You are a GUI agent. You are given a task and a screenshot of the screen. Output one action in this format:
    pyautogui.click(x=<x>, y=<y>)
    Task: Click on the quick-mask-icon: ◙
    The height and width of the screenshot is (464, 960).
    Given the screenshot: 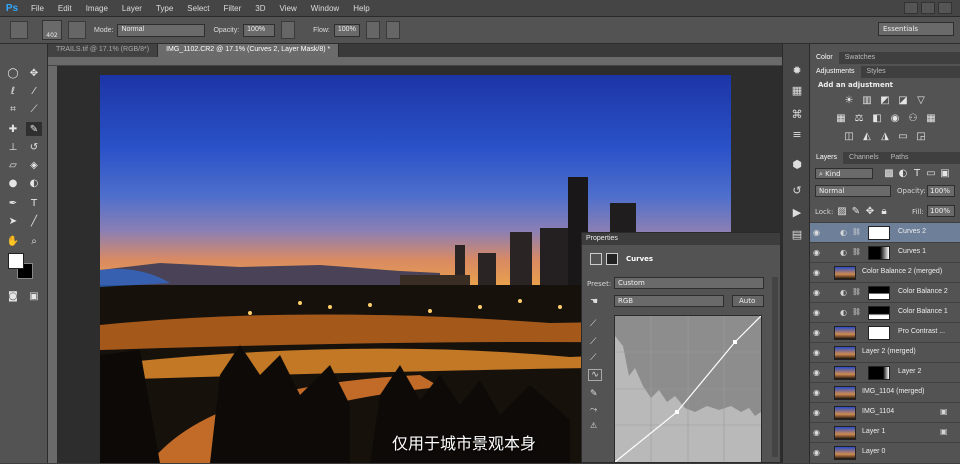 What is the action you would take?
    pyautogui.click(x=13, y=296)
    